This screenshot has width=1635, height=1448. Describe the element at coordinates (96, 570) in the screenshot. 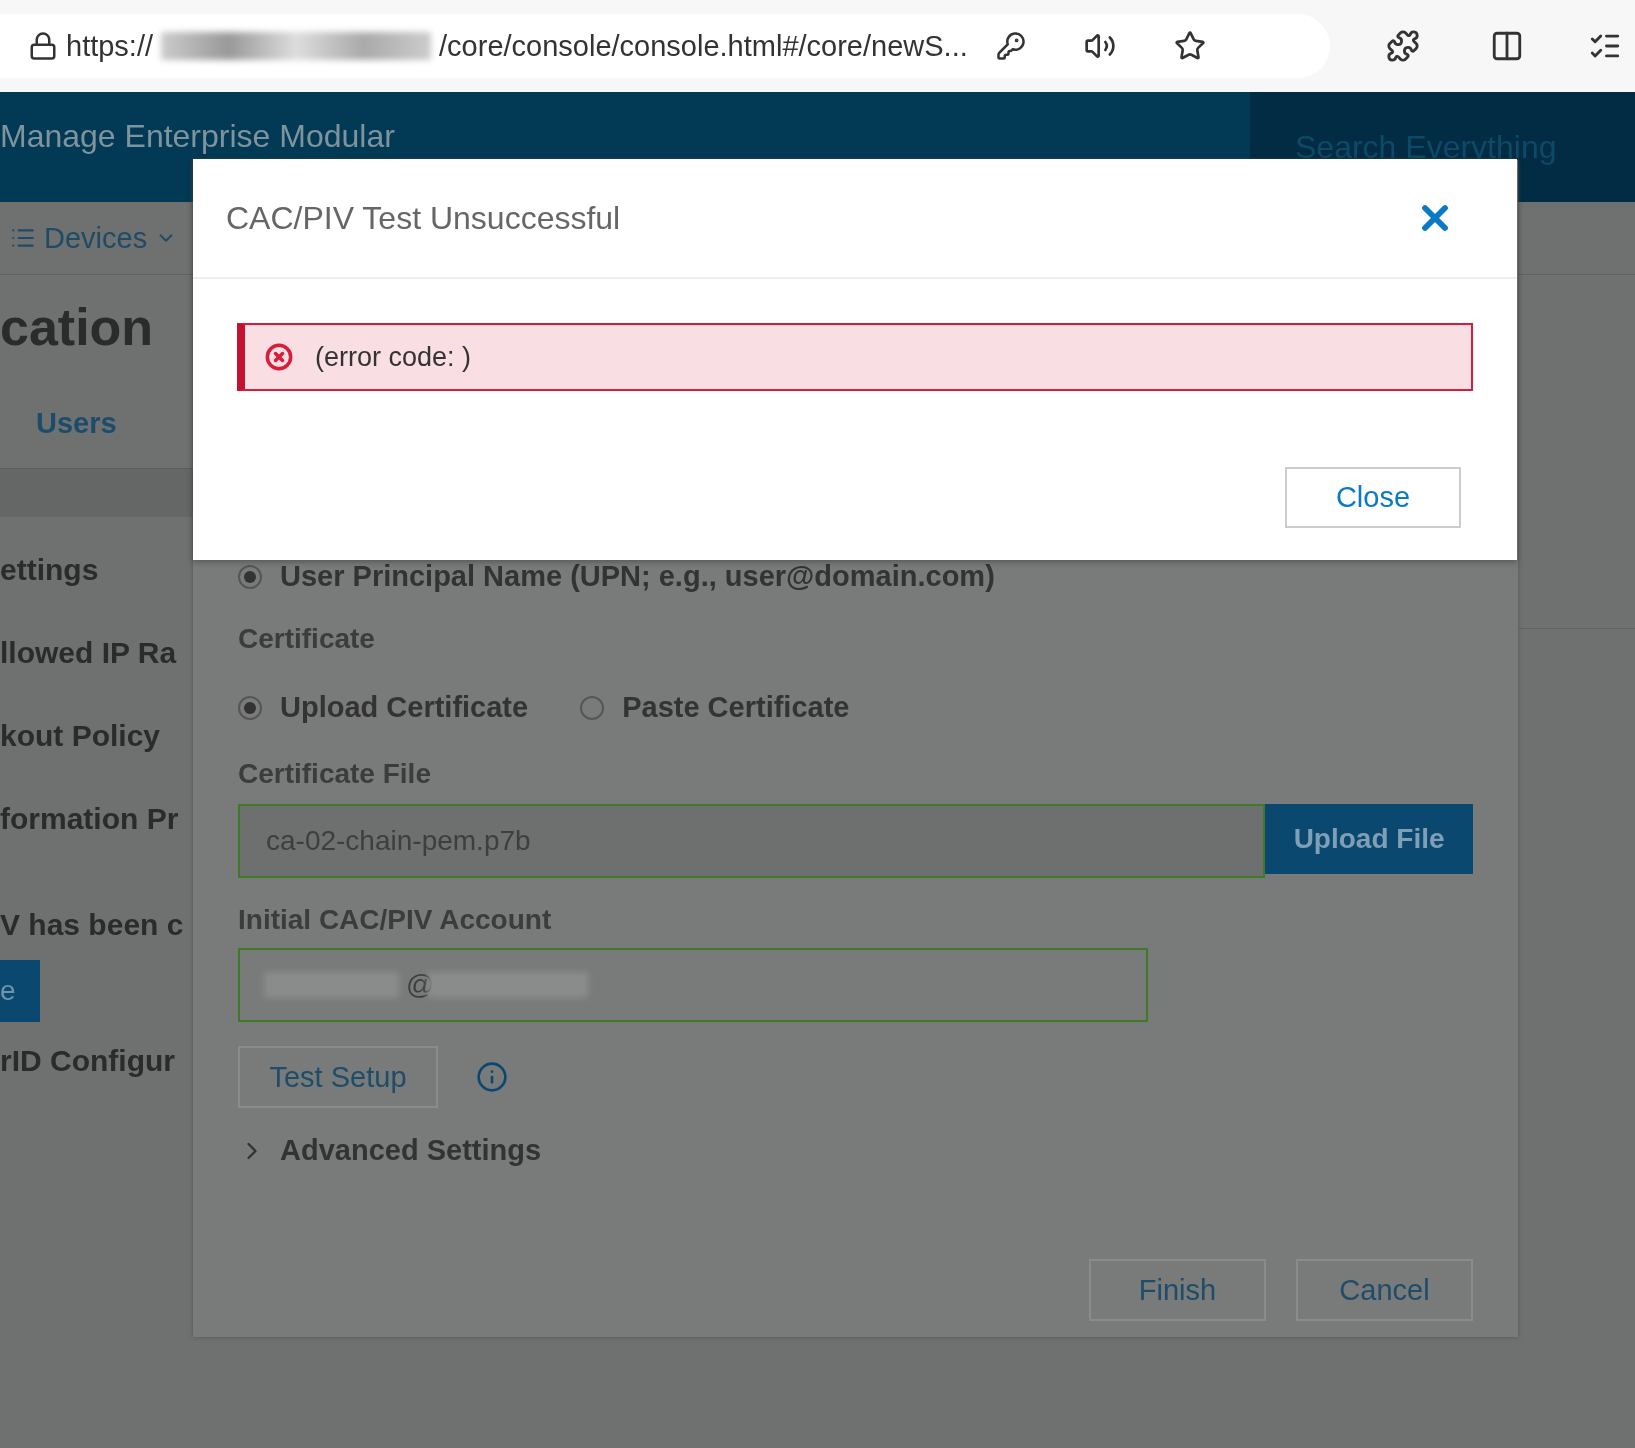

I see `menu-item: ettings` at that location.